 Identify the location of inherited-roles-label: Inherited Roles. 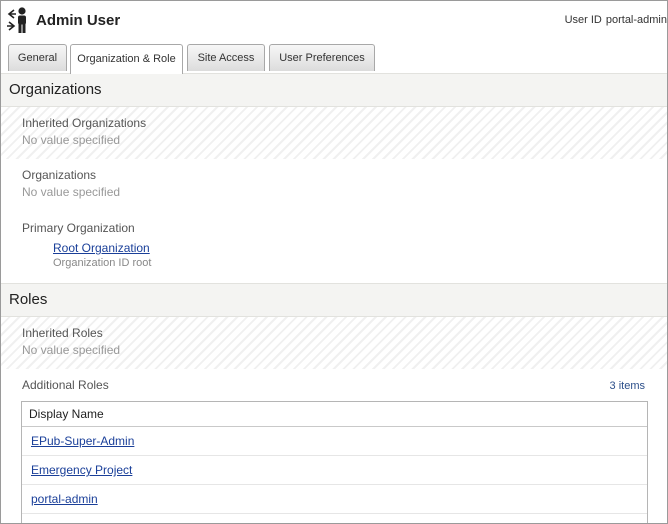
(62, 333).